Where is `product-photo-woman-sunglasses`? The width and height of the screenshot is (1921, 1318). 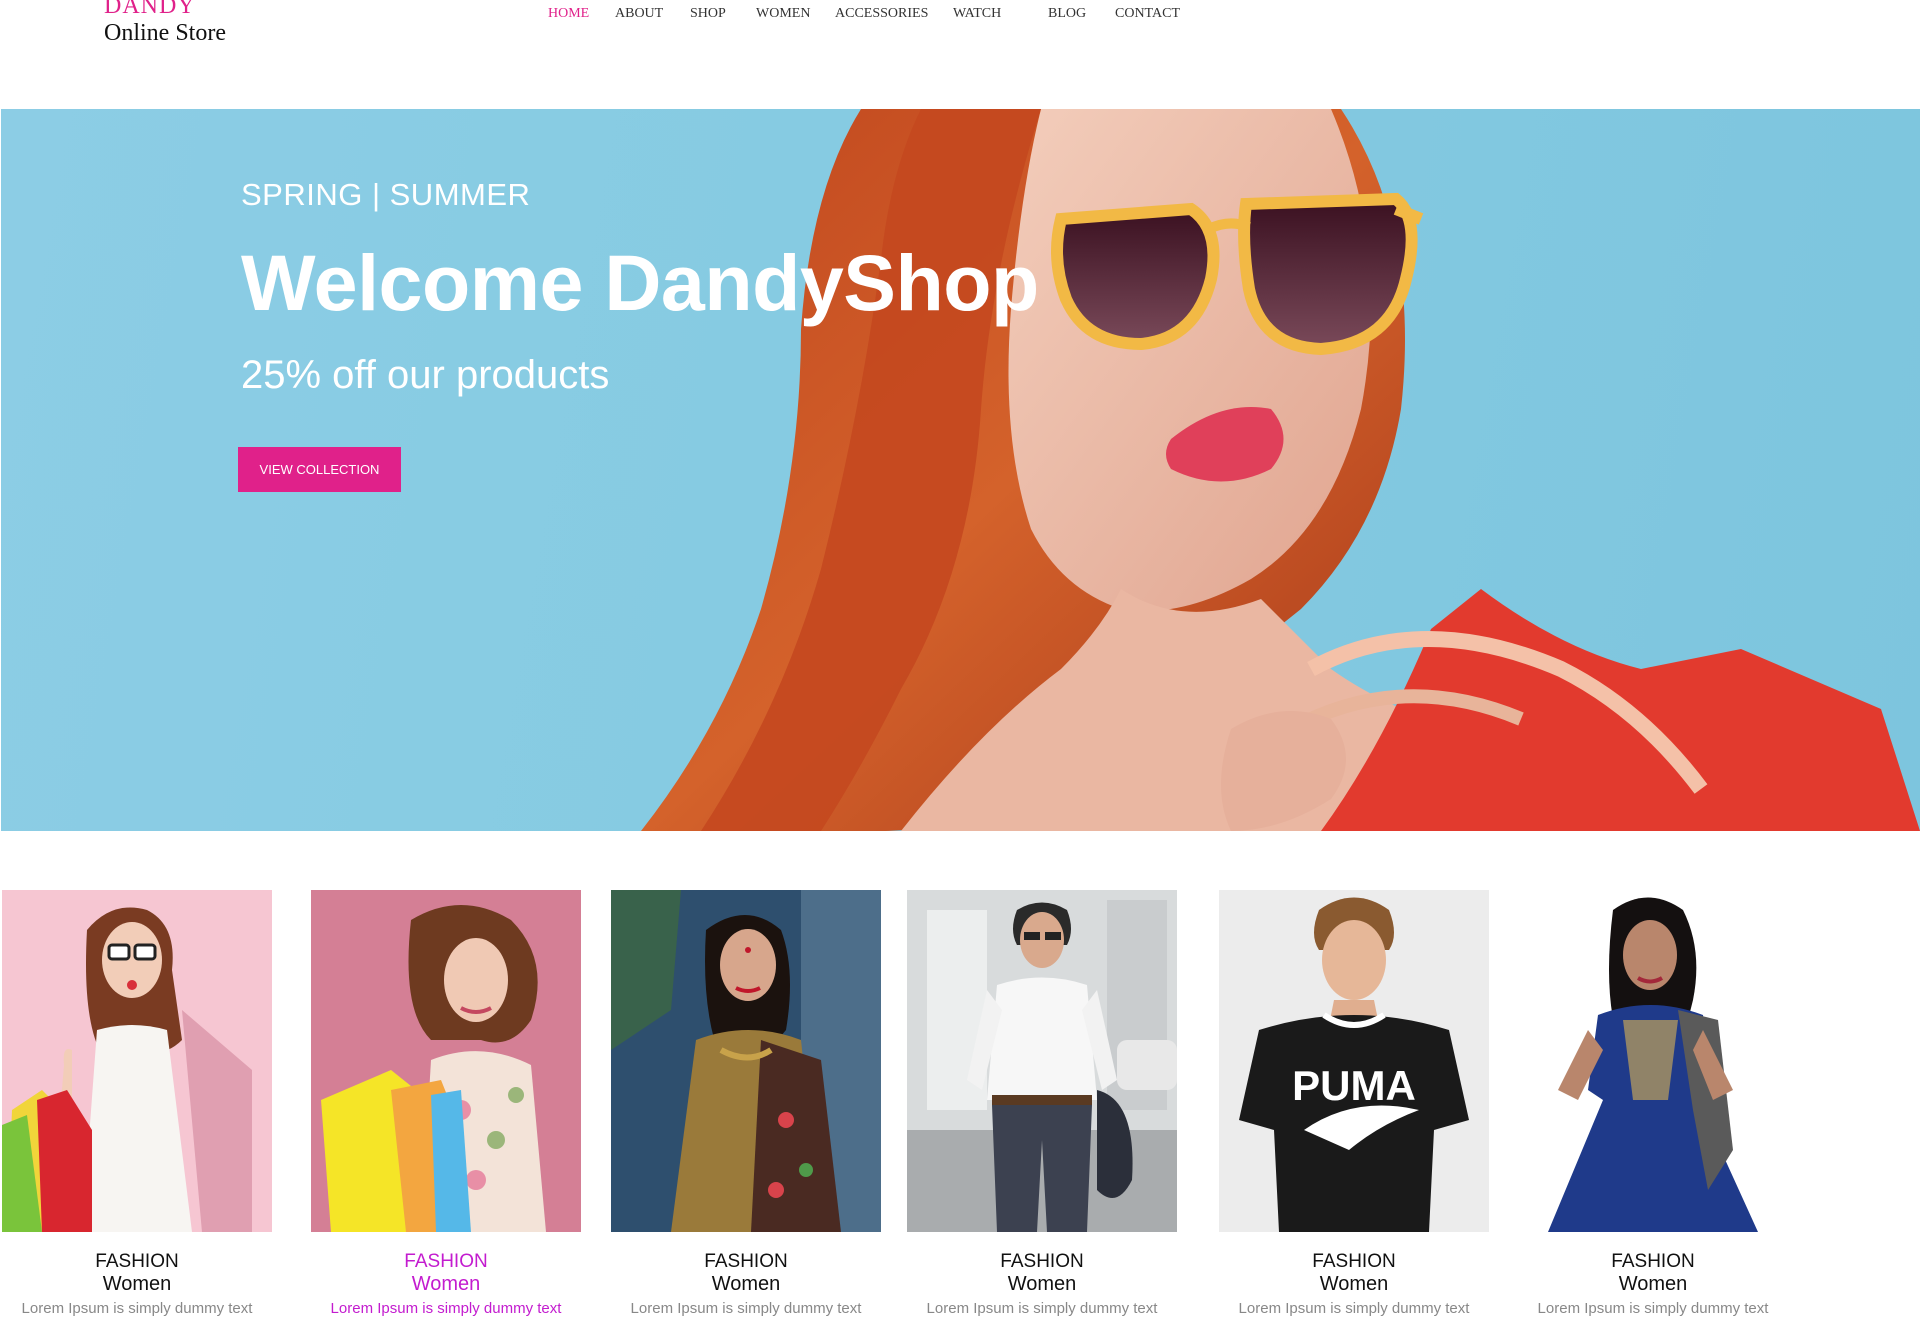 product-photo-woman-sunglasses is located at coordinates (137, 1061).